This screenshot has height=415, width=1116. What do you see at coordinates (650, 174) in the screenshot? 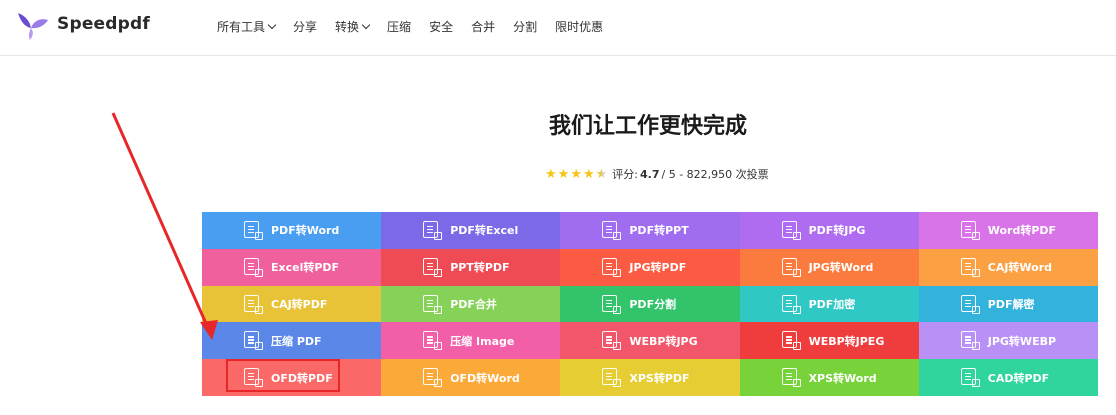
I see `rating-score: 4.7` at bounding box center [650, 174].